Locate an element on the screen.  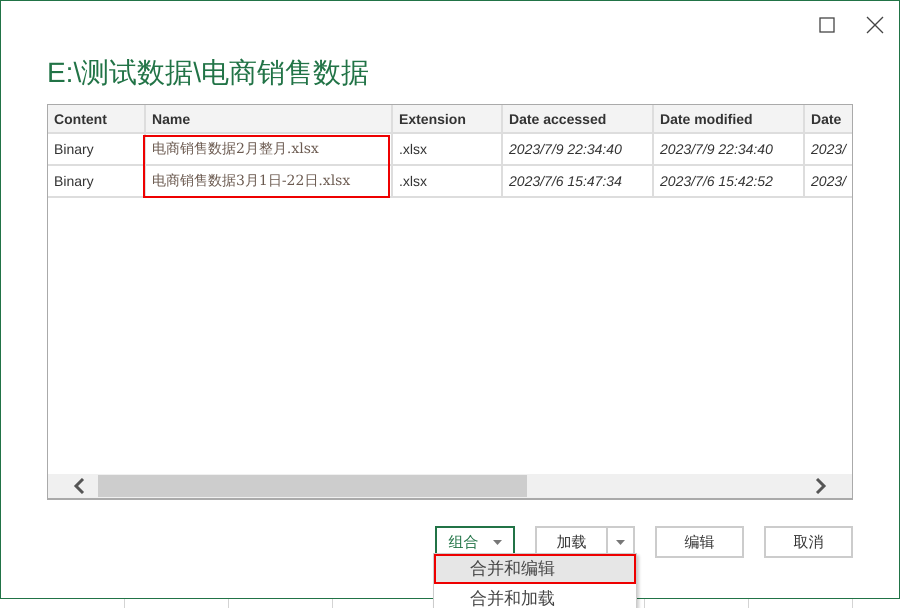
menu-item: 合并和加载 is located at coordinates (535, 596).